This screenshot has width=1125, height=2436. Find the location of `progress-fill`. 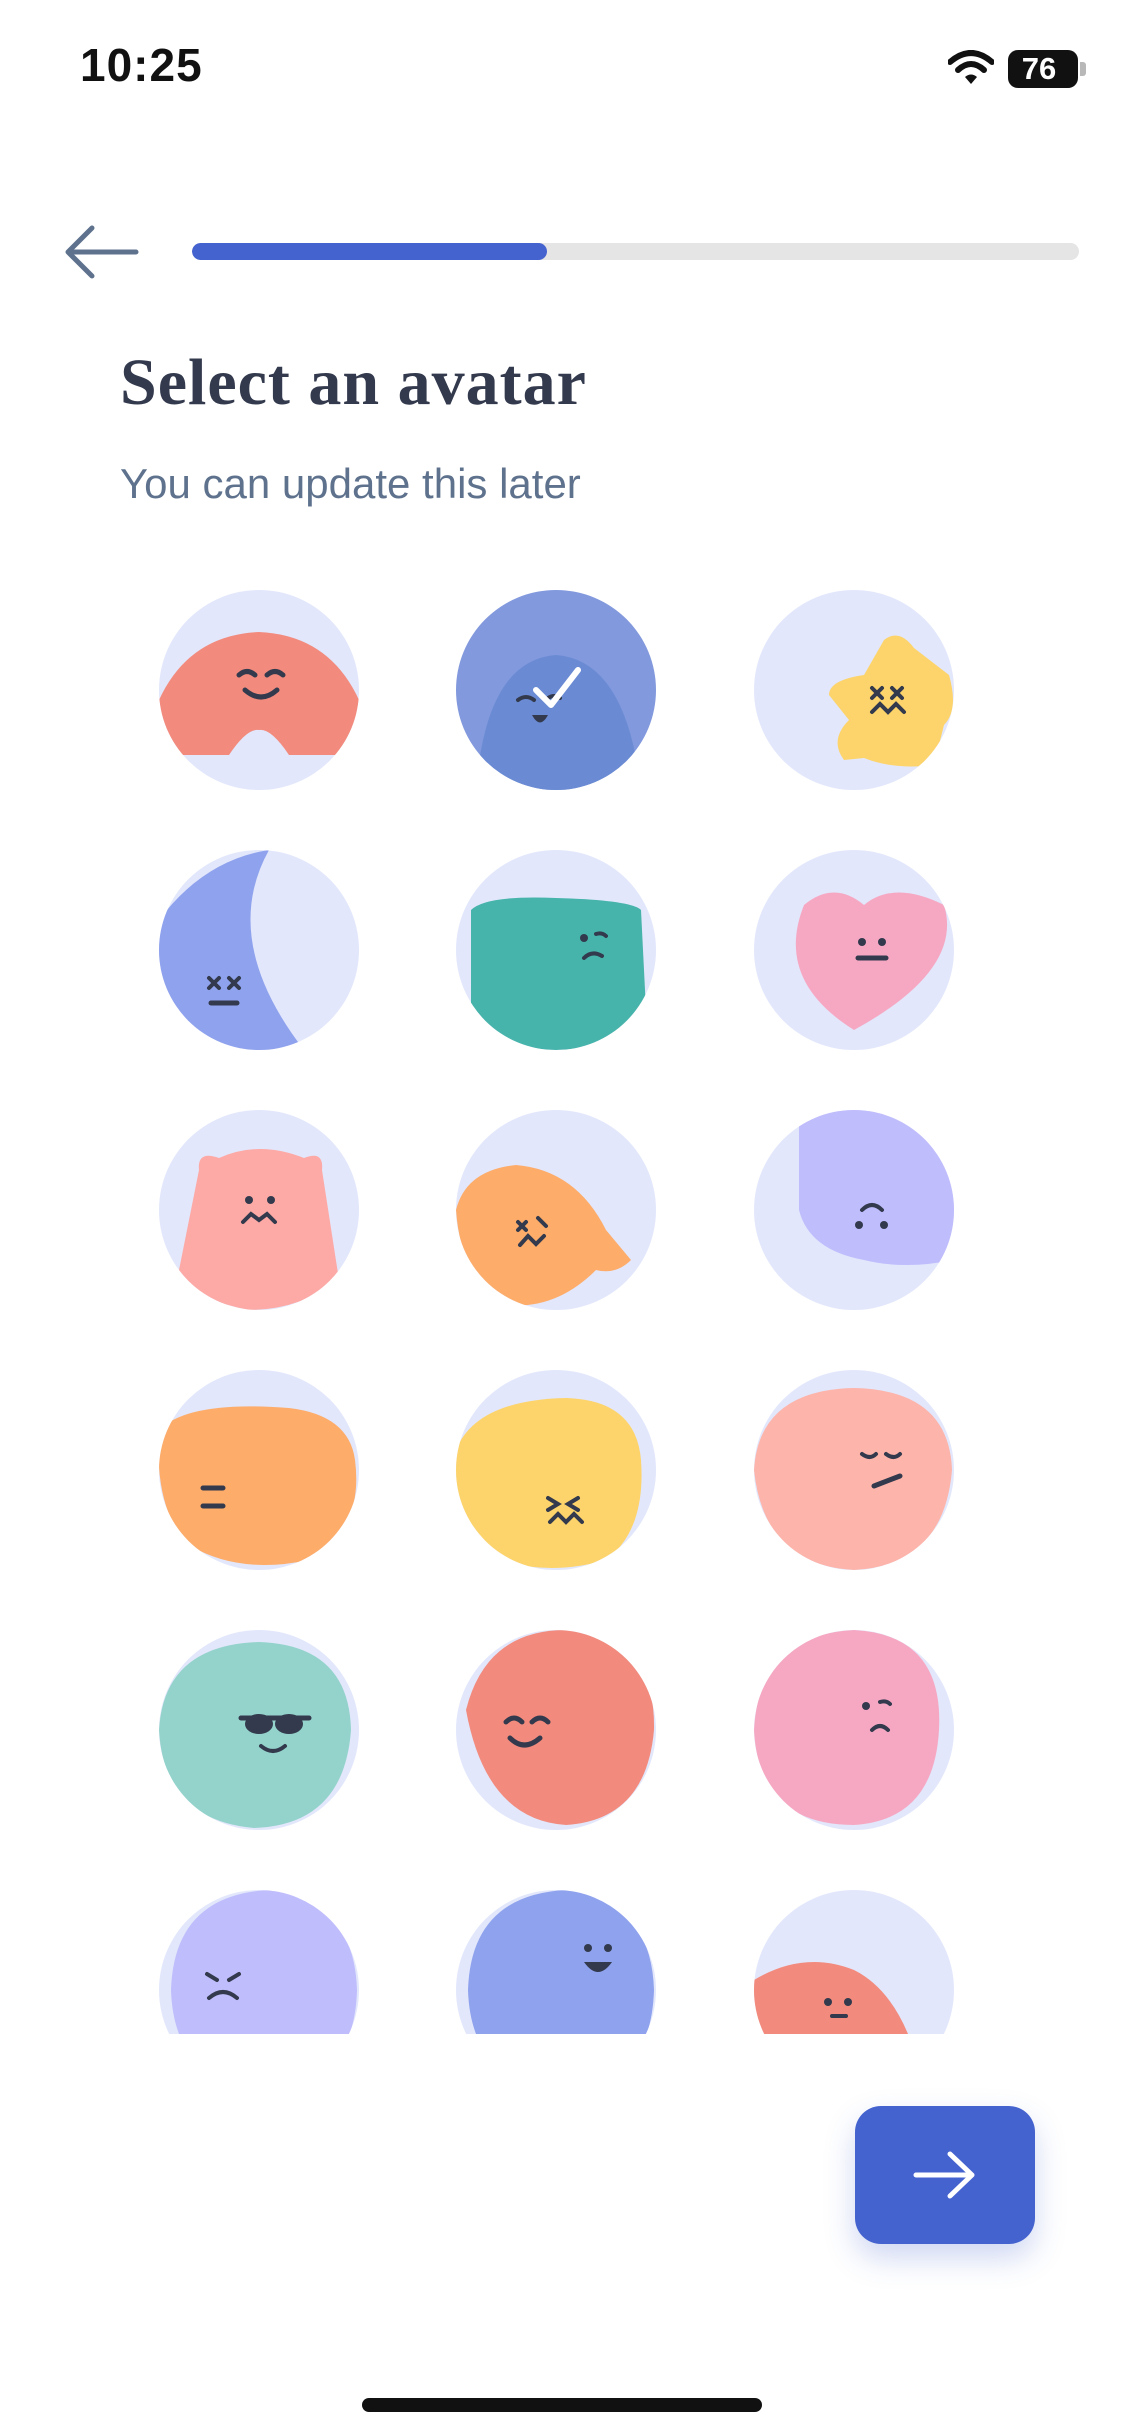

progress-fill is located at coordinates (369, 251).